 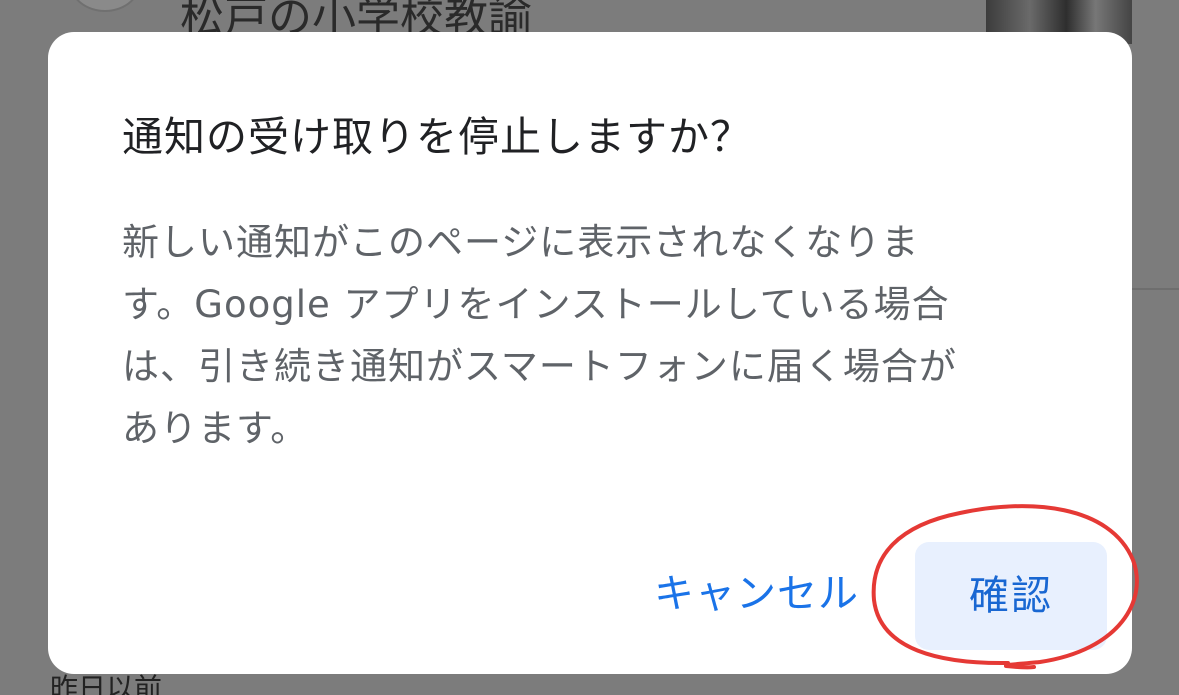 What do you see at coordinates (756, 594) in the screenshot?
I see `cancel-button: キャンセル` at bounding box center [756, 594].